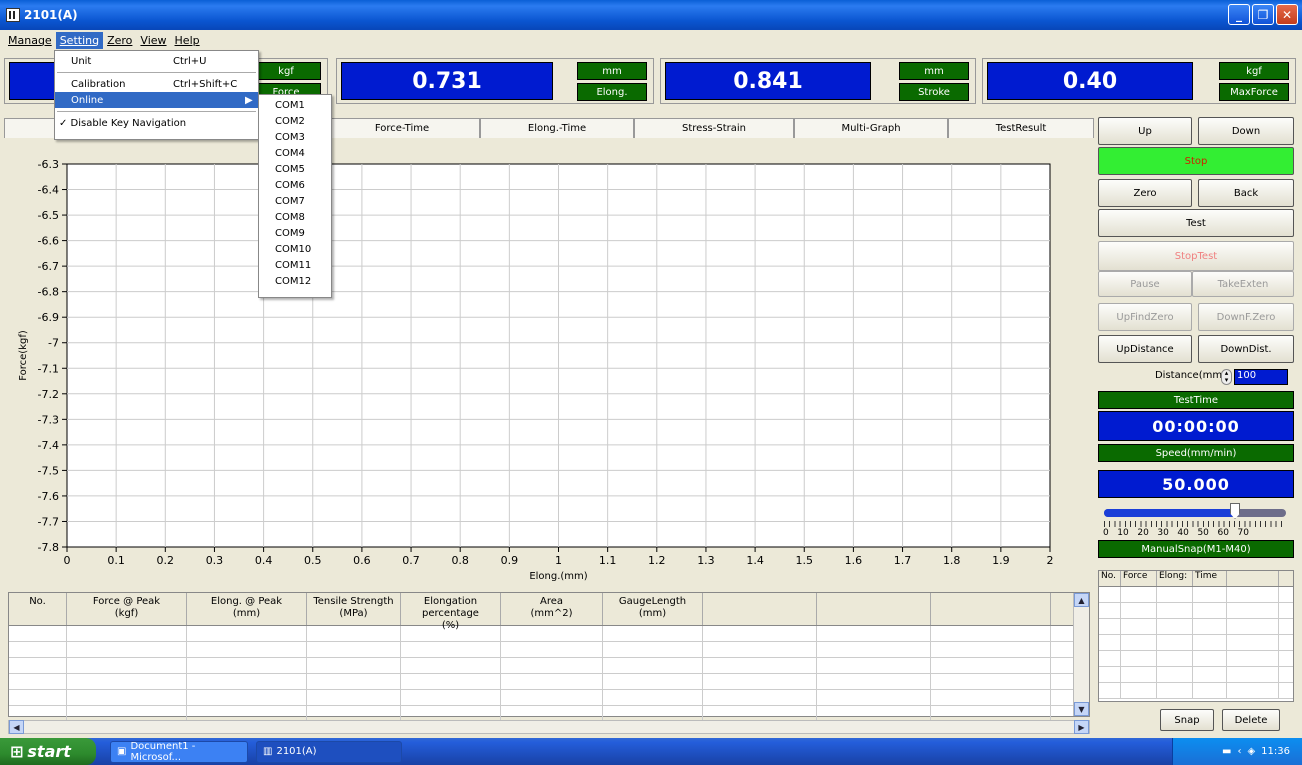 The height and width of the screenshot is (765, 1302). Describe the element at coordinates (295, 153) in the screenshot. I see `menu-item-com4: COM4` at that location.